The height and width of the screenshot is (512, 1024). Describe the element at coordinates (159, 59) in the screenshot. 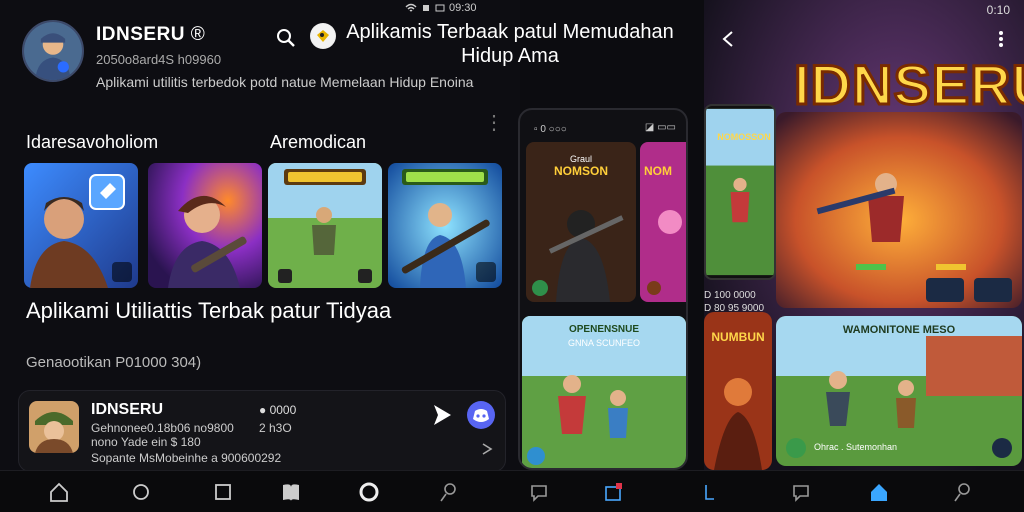

I see `app-id: 2050o8ard4S h09960` at that location.